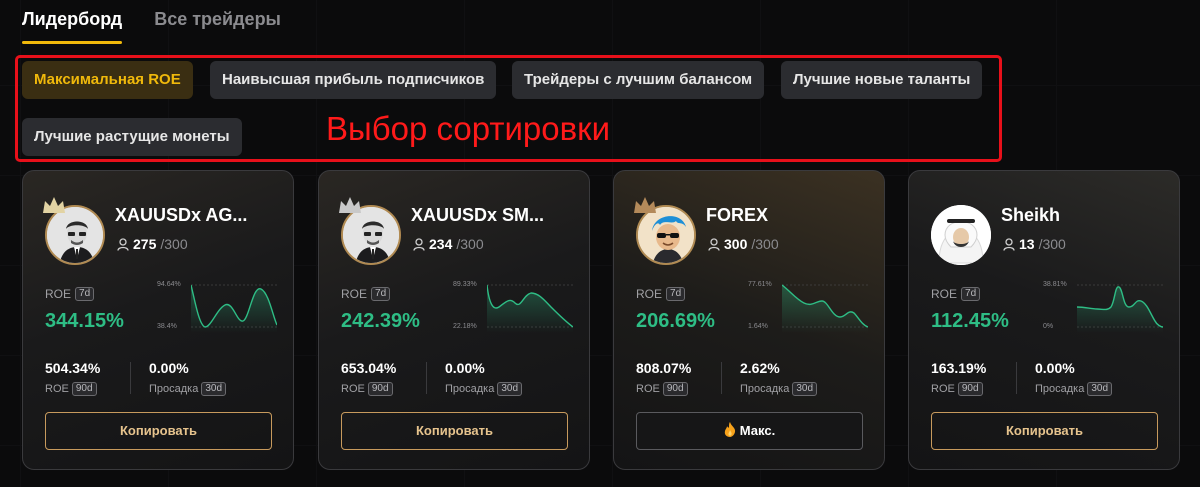  Describe the element at coordinates (72, 19) in the screenshot. I see `tab-label: Лидерборд` at that location.